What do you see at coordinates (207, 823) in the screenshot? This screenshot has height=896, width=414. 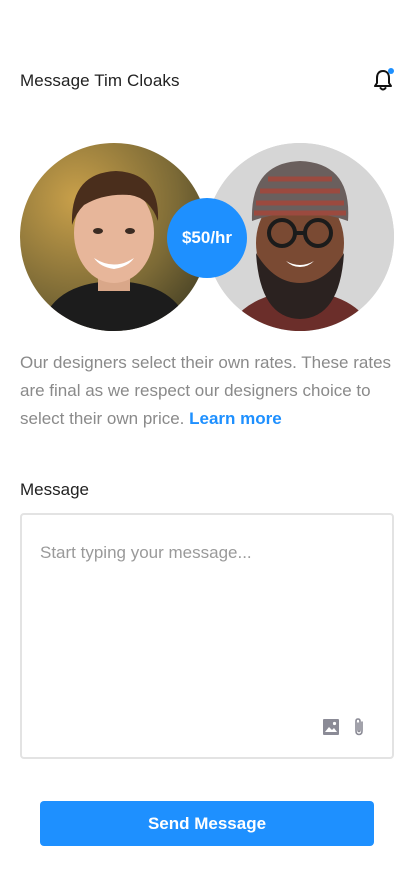 I see `send-message-button: Send Message` at bounding box center [207, 823].